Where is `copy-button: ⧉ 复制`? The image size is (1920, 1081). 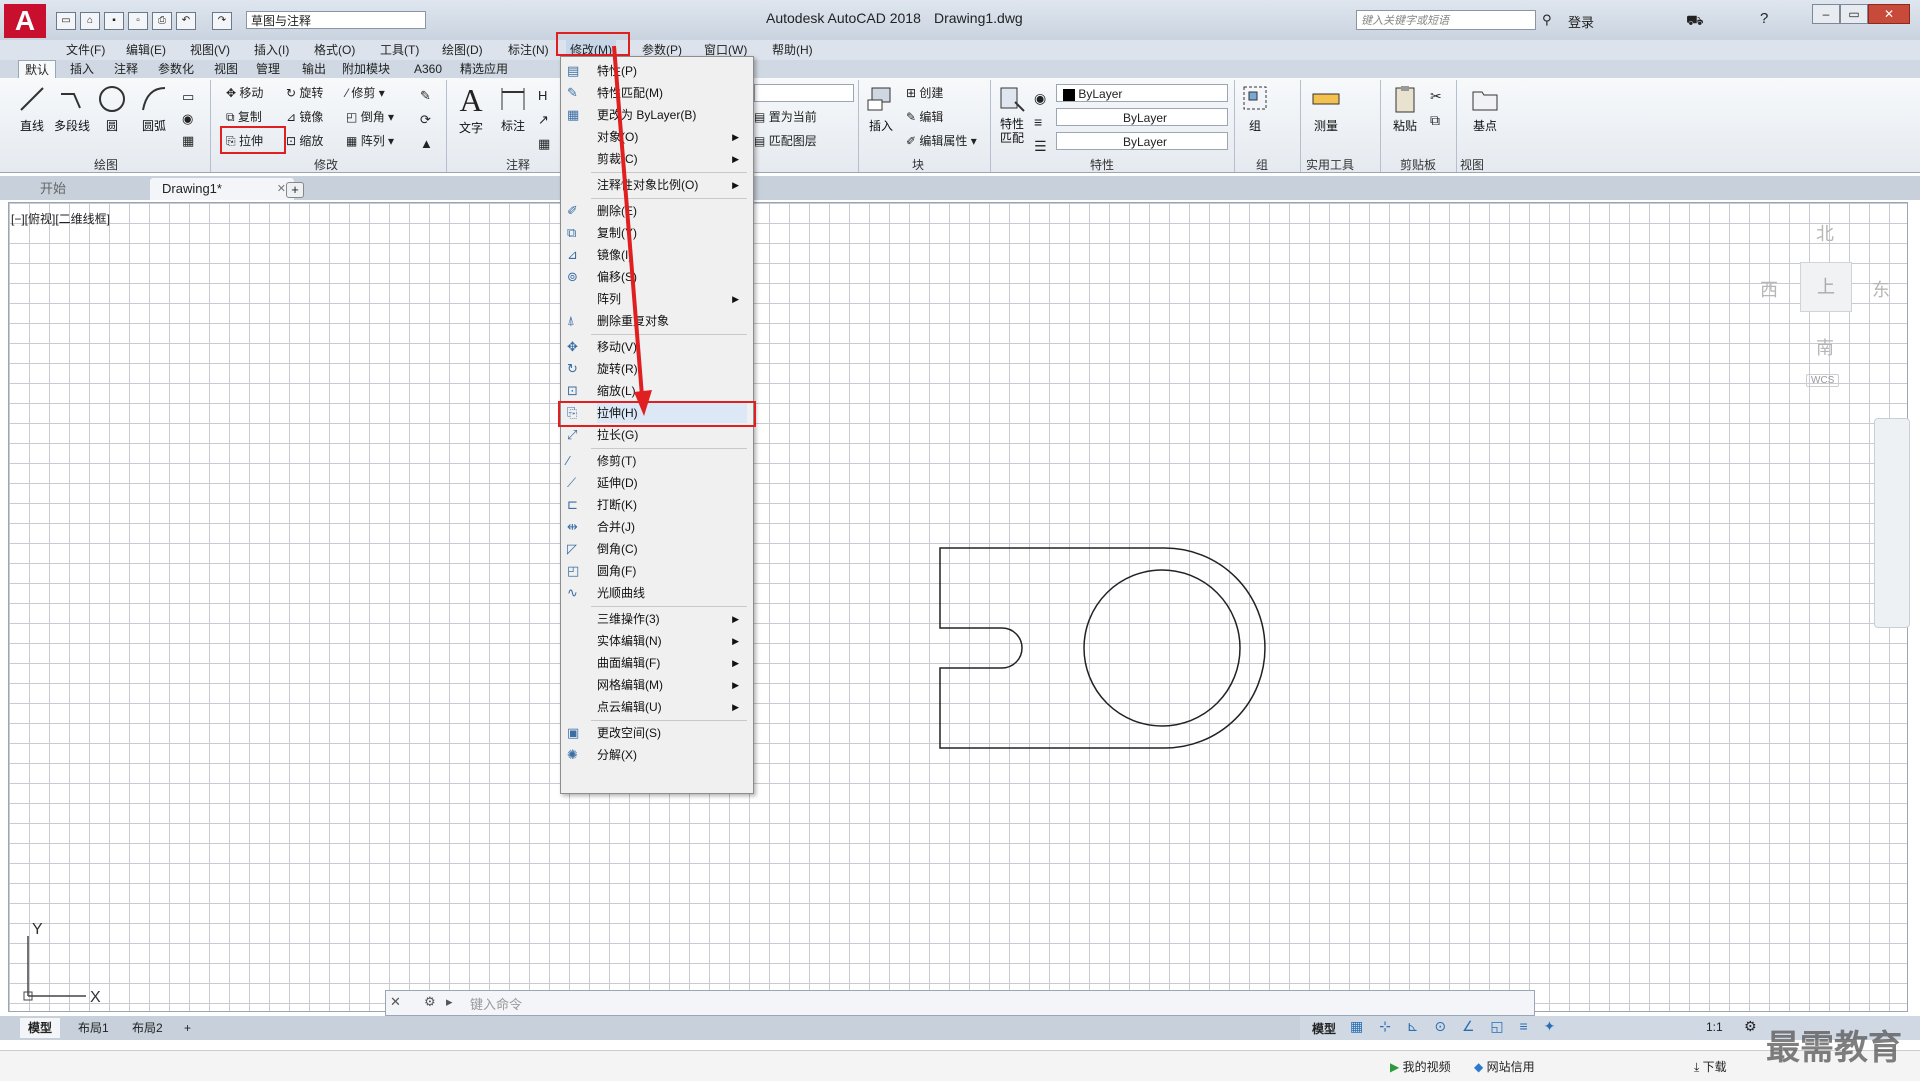
copy-button: ⧉ 复制 is located at coordinates (244, 116).